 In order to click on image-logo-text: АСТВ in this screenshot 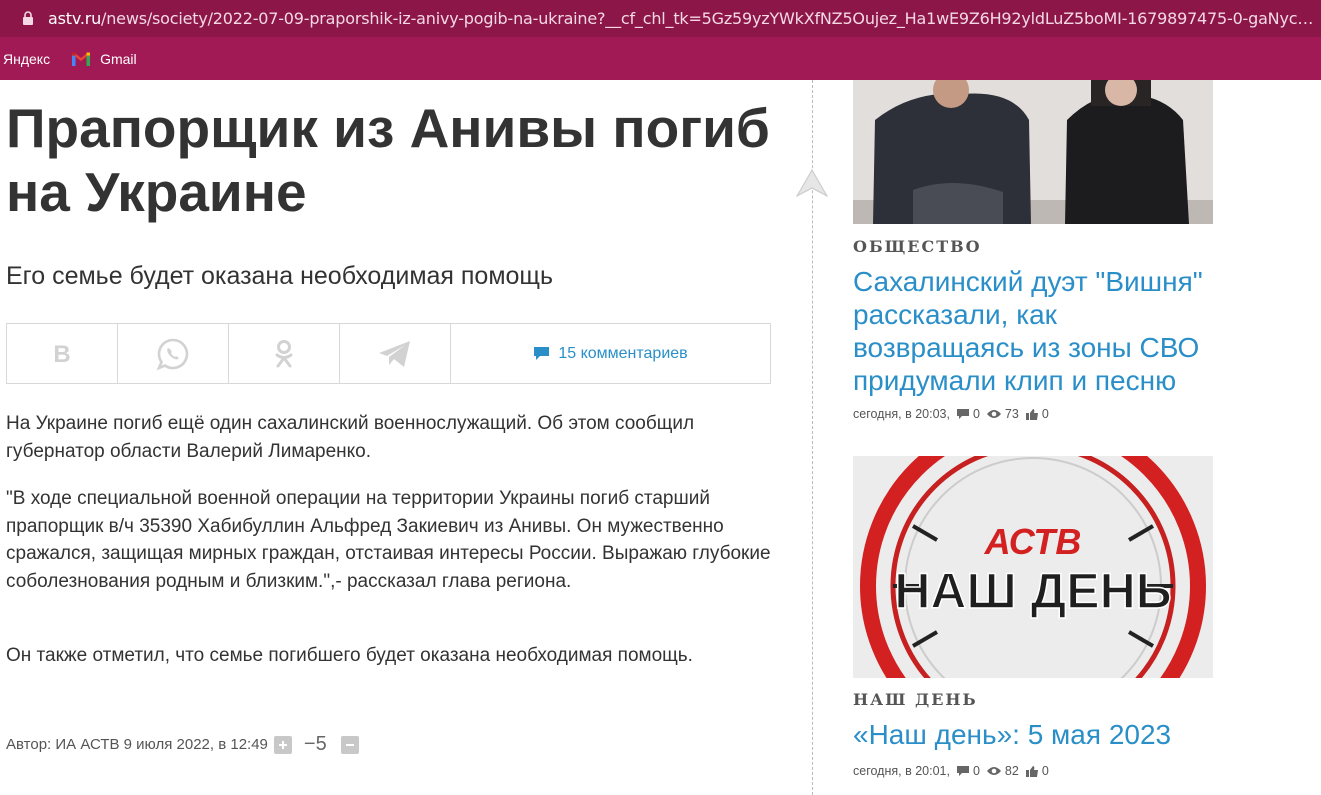, I will do `click(1033, 541)`.